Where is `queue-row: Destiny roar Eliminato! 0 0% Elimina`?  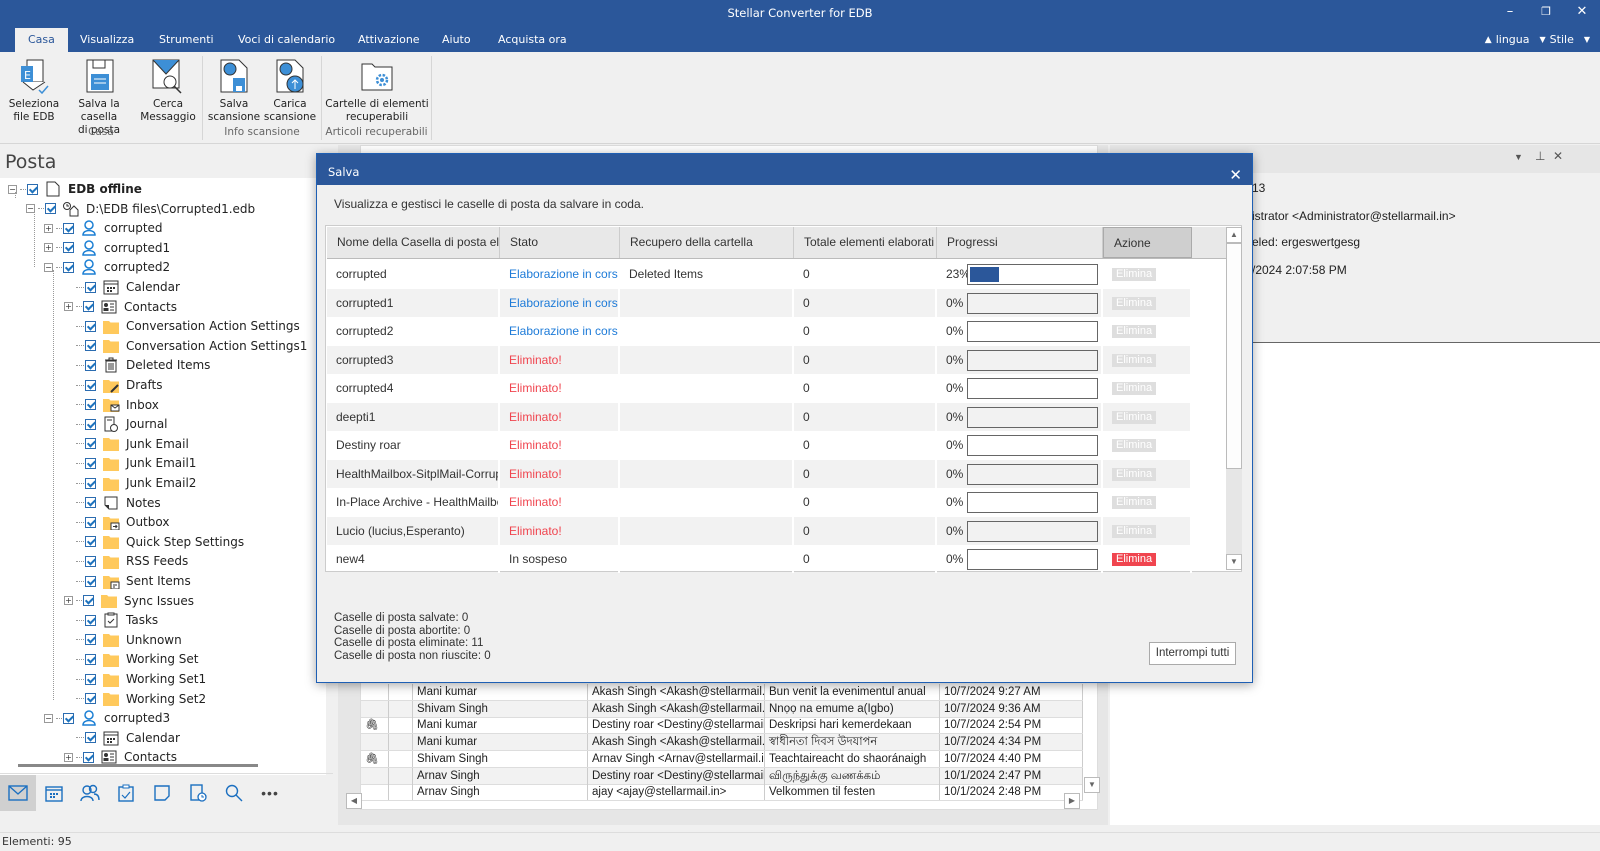
queue-row: Destiny roar Eliminato! 0 0% Elimina is located at coordinates (759, 445).